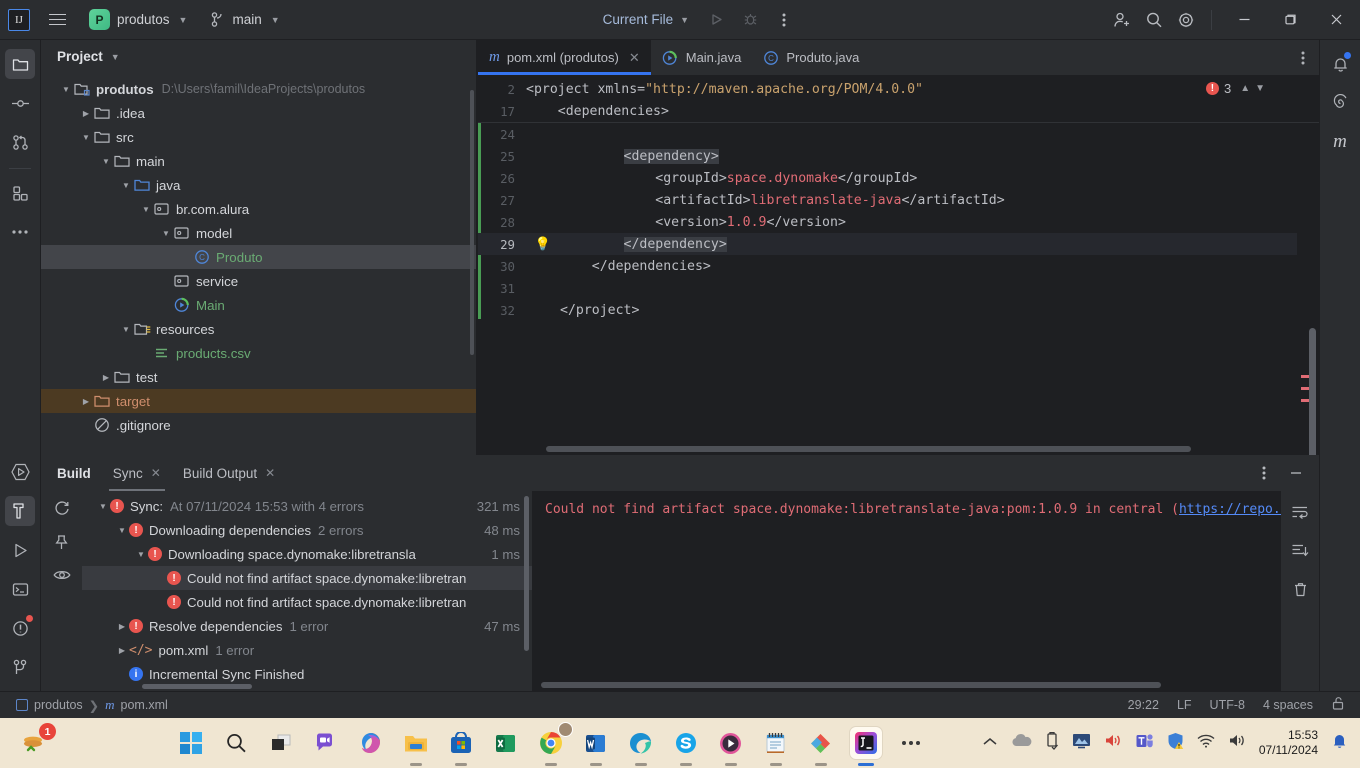  Describe the element at coordinates (554, 744) in the screenshot. I see `chrome-app-icon` at that location.